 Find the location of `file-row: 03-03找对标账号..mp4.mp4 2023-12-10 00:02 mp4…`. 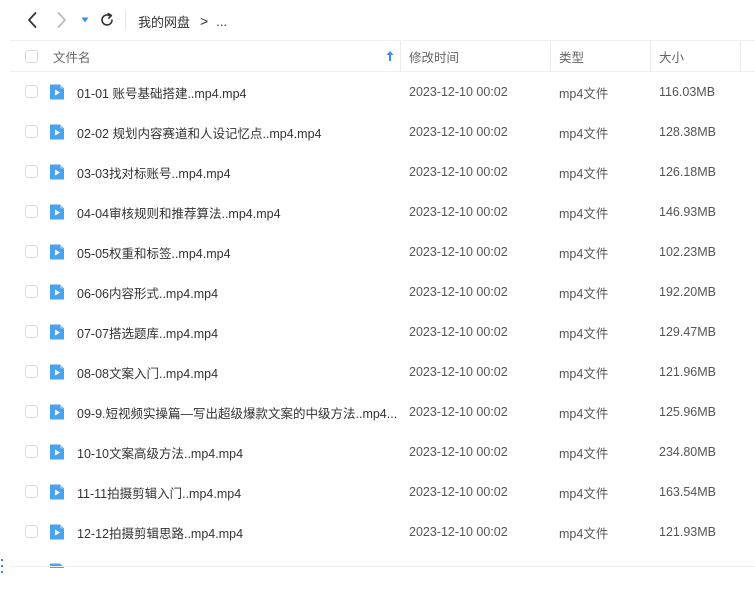

file-row: 03-03找对标账号..mp4.mp4 2023-12-10 00:02 mp4… is located at coordinates (382, 172).